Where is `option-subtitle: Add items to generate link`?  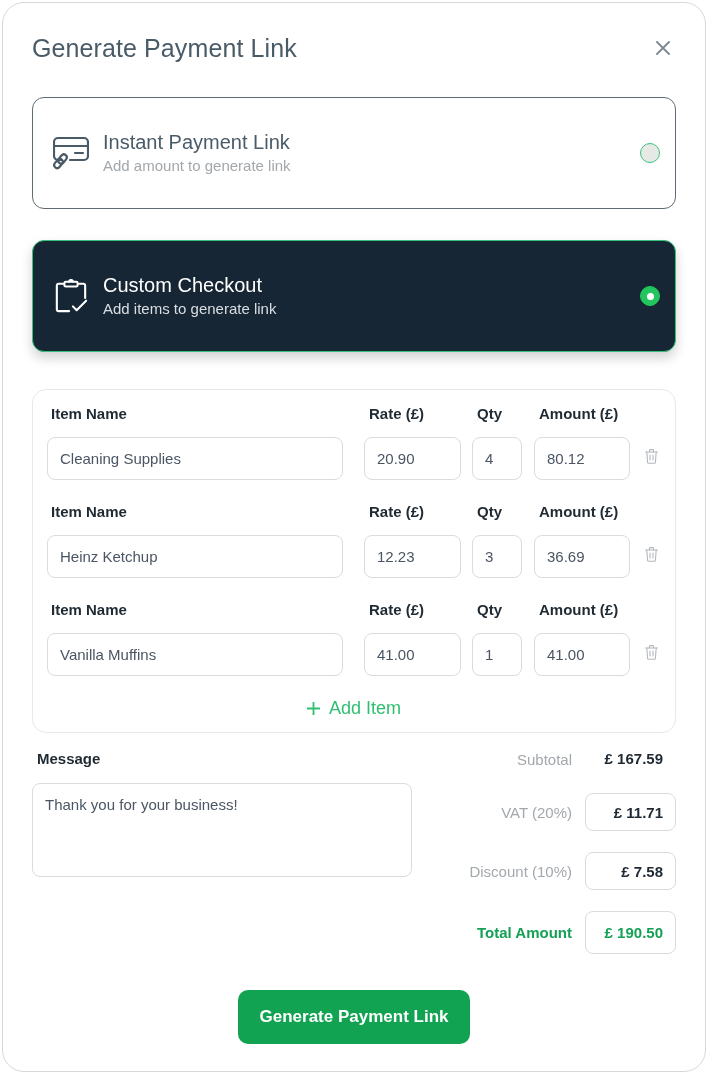 option-subtitle: Add items to generate link is located at coordinates (190, 309).